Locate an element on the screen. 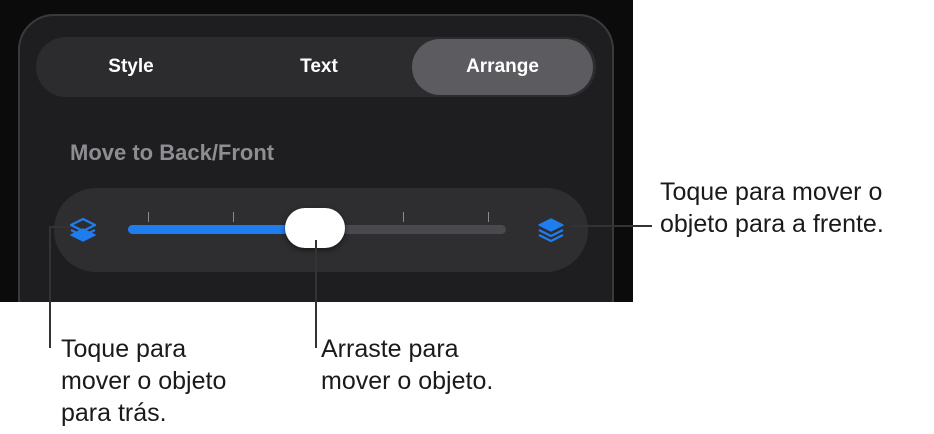 The width and height of the screenshot is (934, 434). callout-line-drag is located at coordinates (316, 294).